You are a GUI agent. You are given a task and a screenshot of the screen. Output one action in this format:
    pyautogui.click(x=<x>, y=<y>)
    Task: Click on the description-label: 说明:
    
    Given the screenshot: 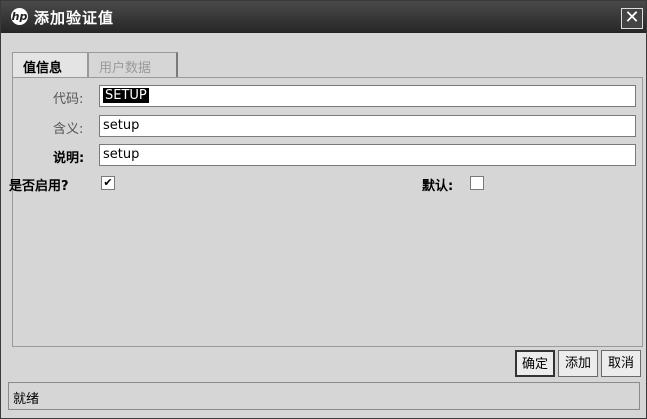 What is the action you would take?
    pyautogui.click(x=69, y=158)
    